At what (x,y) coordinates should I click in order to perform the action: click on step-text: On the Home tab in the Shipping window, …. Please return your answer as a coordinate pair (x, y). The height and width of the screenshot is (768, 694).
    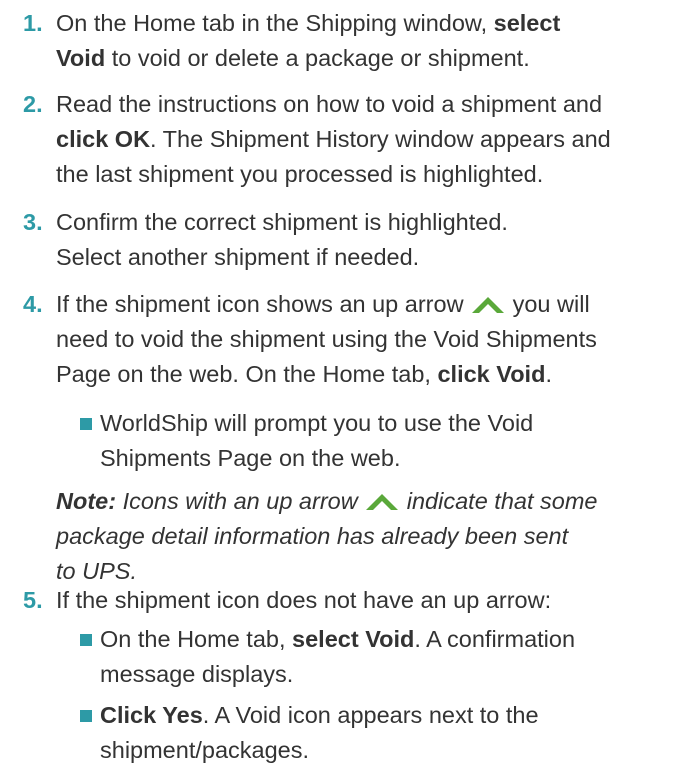
    Looking at the image, I should click on (308, 40).